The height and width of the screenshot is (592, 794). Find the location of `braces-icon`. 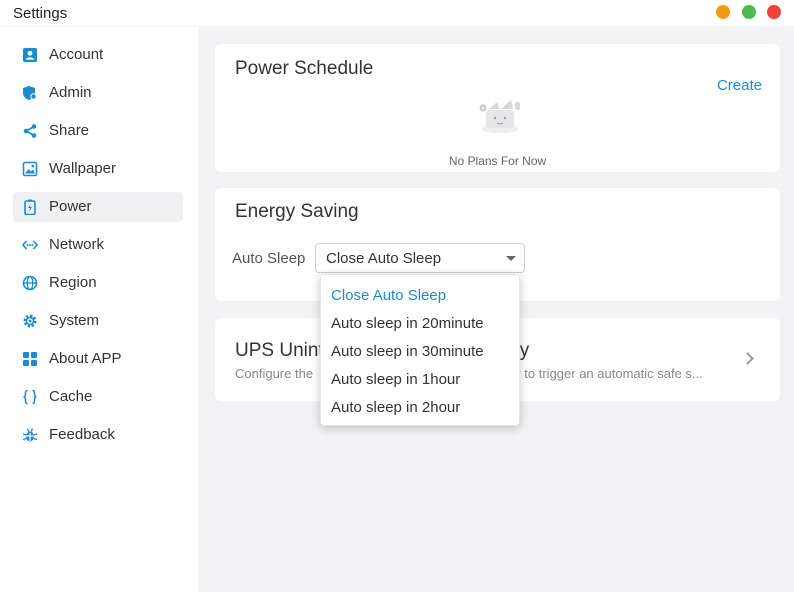

braces-icon is located at coordinates (30, 397).